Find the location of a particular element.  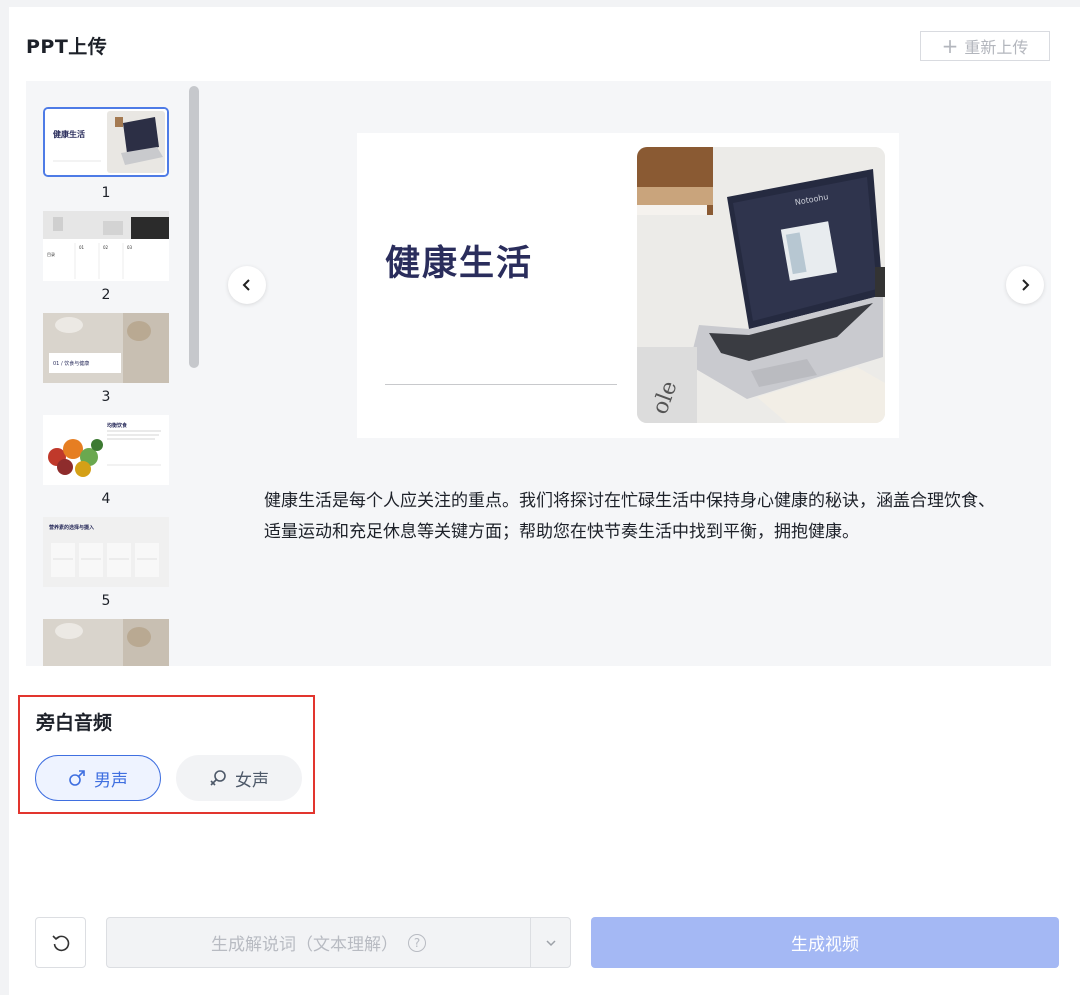

thumbnail-4-preview: 均衡饮食 is located at coordinates (106, 450).